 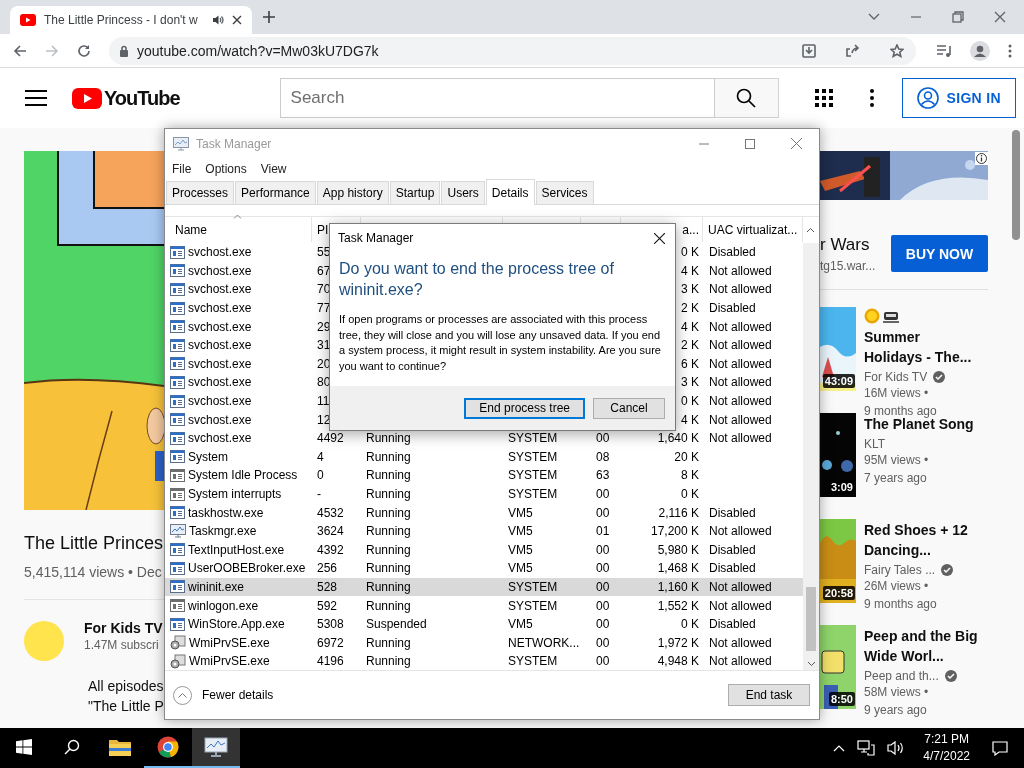 What do you see at coordinates (330, 642) in the screenshot?
I see `table-cell: 6972` at bounding box center [330, 642].